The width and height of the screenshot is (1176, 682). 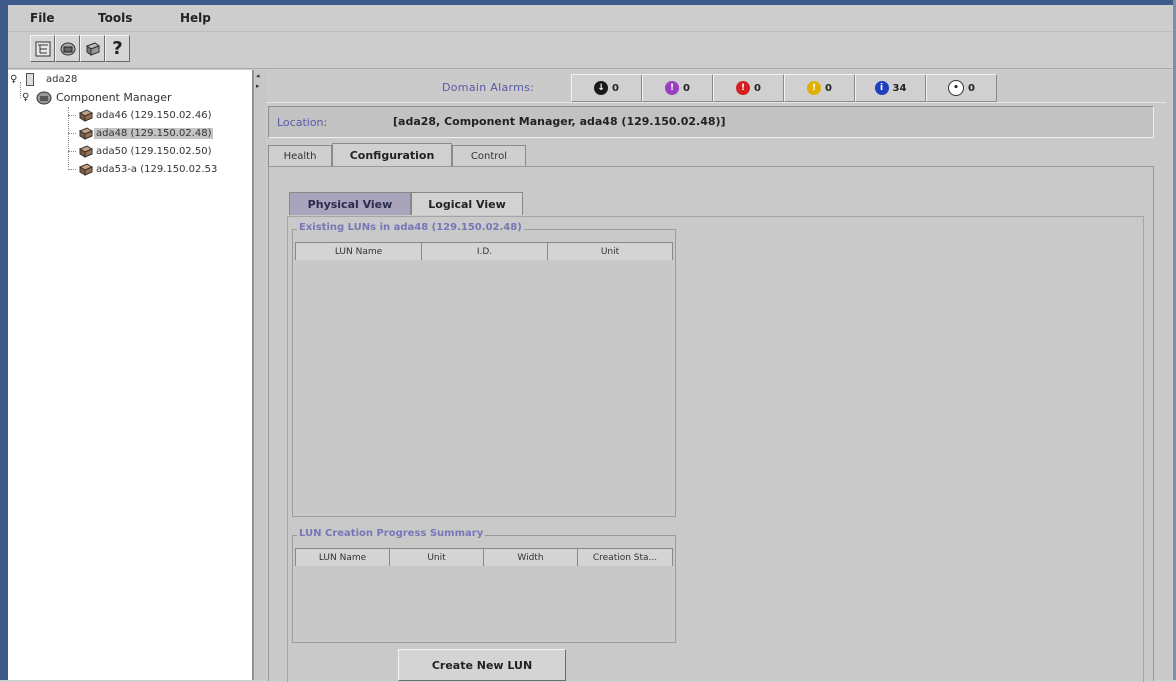 I want to click on help-icon: ?, so click(x=117, y=48).